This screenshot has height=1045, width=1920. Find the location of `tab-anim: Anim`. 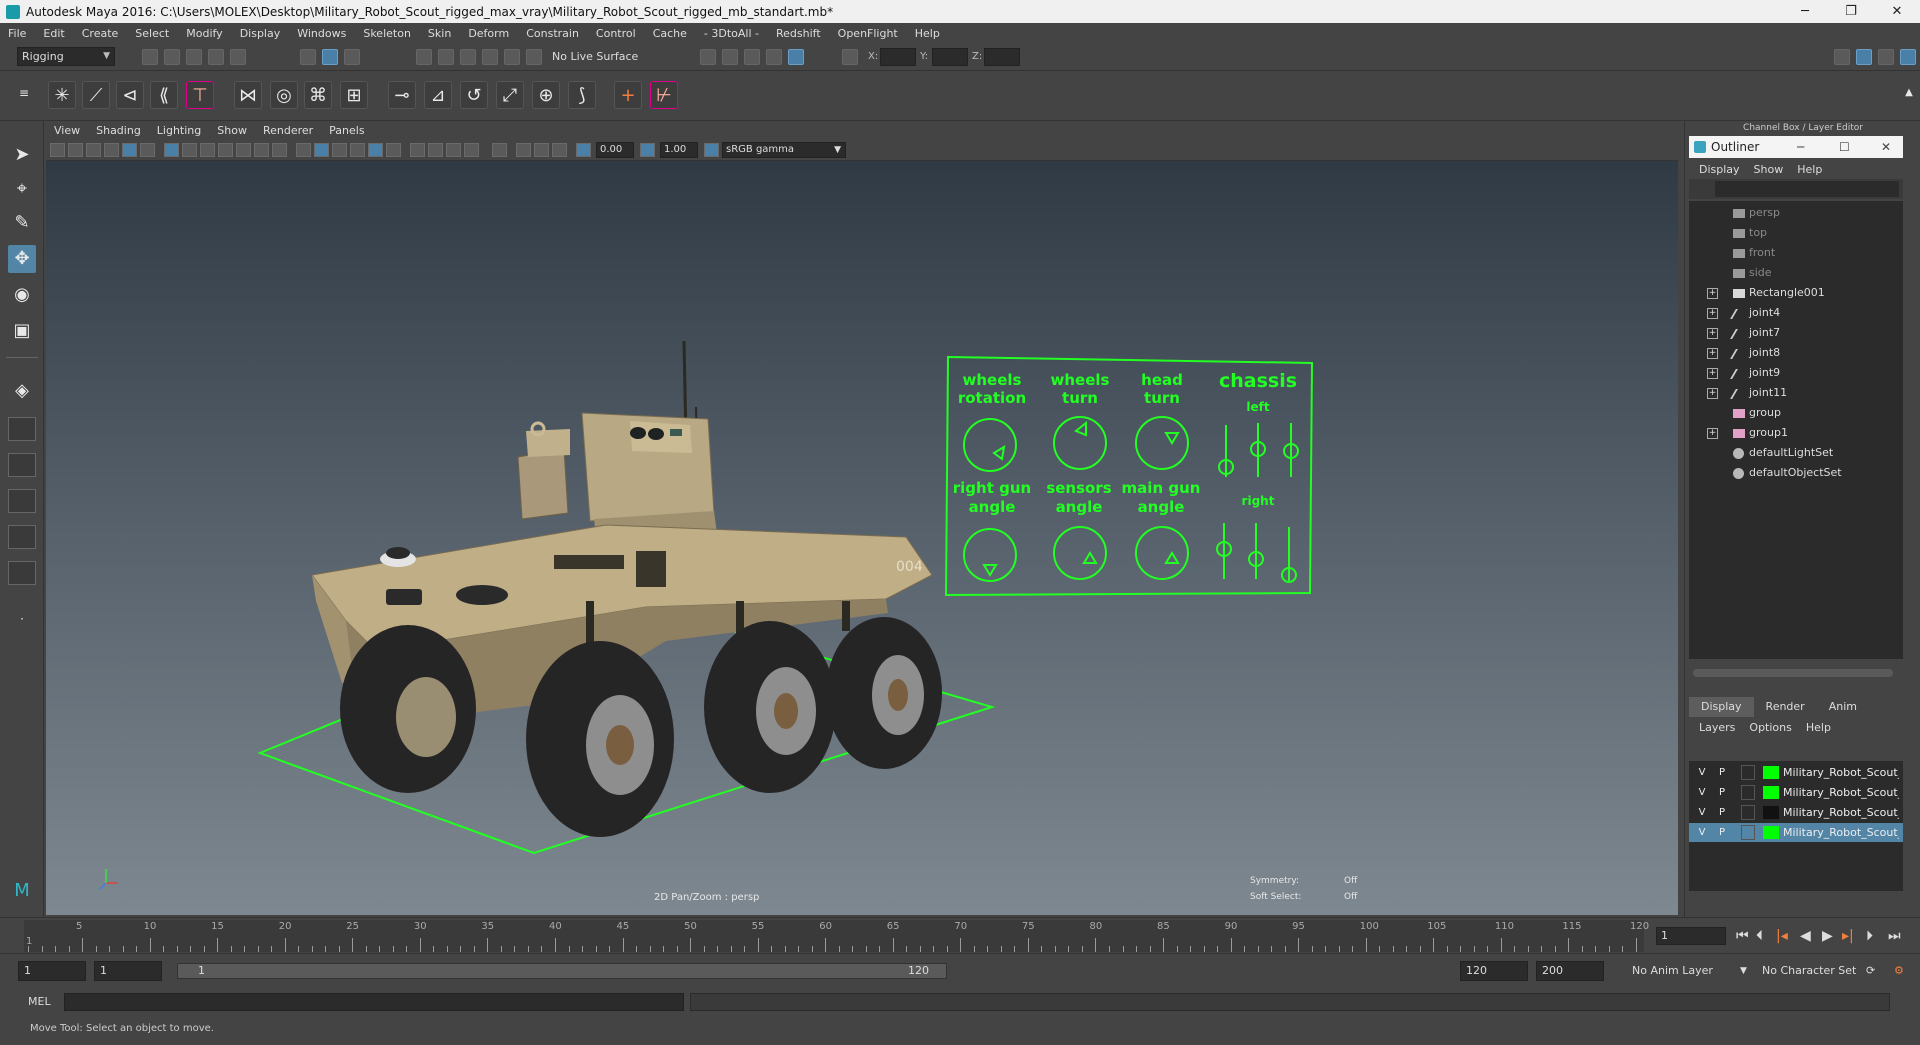

tab-anim: Anim is located at coordinates (1843, 707).